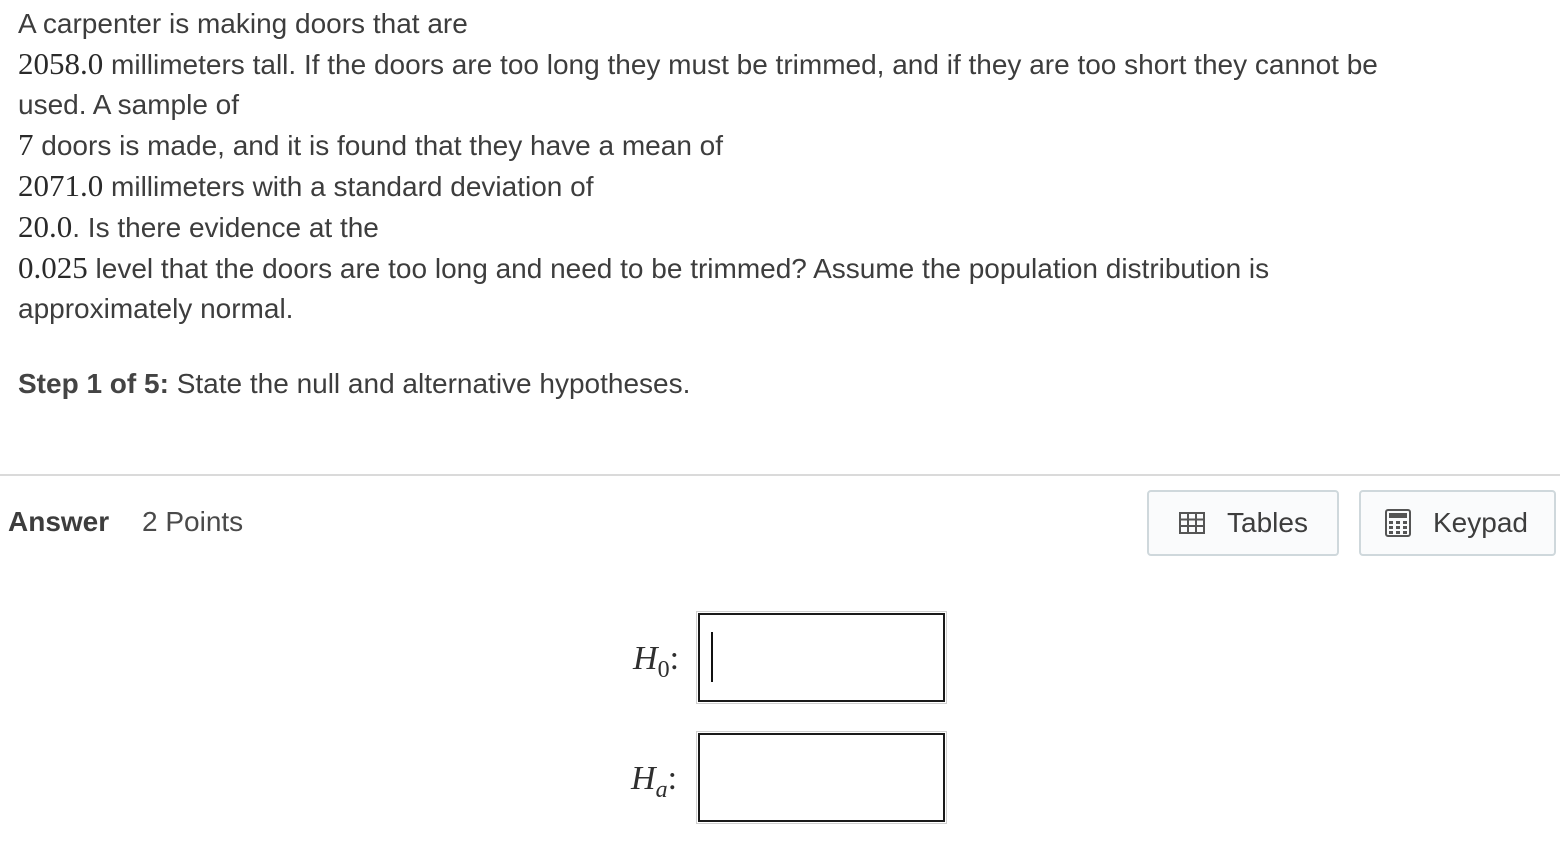 This screenshot has height=848, width=1560. What do you see at coordinates (663, 669) in the screenshot?
I see `null-hypothesis-subscript: 0` at bounding box center [663, 669].